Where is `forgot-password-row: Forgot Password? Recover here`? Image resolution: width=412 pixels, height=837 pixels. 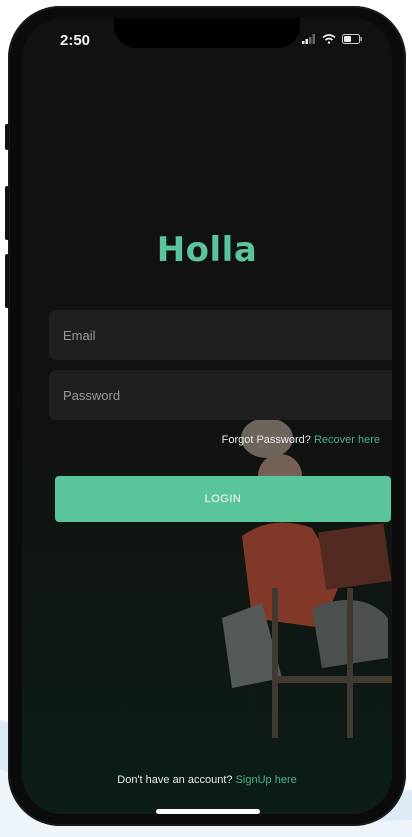
forgot-password-row: Forgot Password? Recover here is located at coordinates (301, 440).